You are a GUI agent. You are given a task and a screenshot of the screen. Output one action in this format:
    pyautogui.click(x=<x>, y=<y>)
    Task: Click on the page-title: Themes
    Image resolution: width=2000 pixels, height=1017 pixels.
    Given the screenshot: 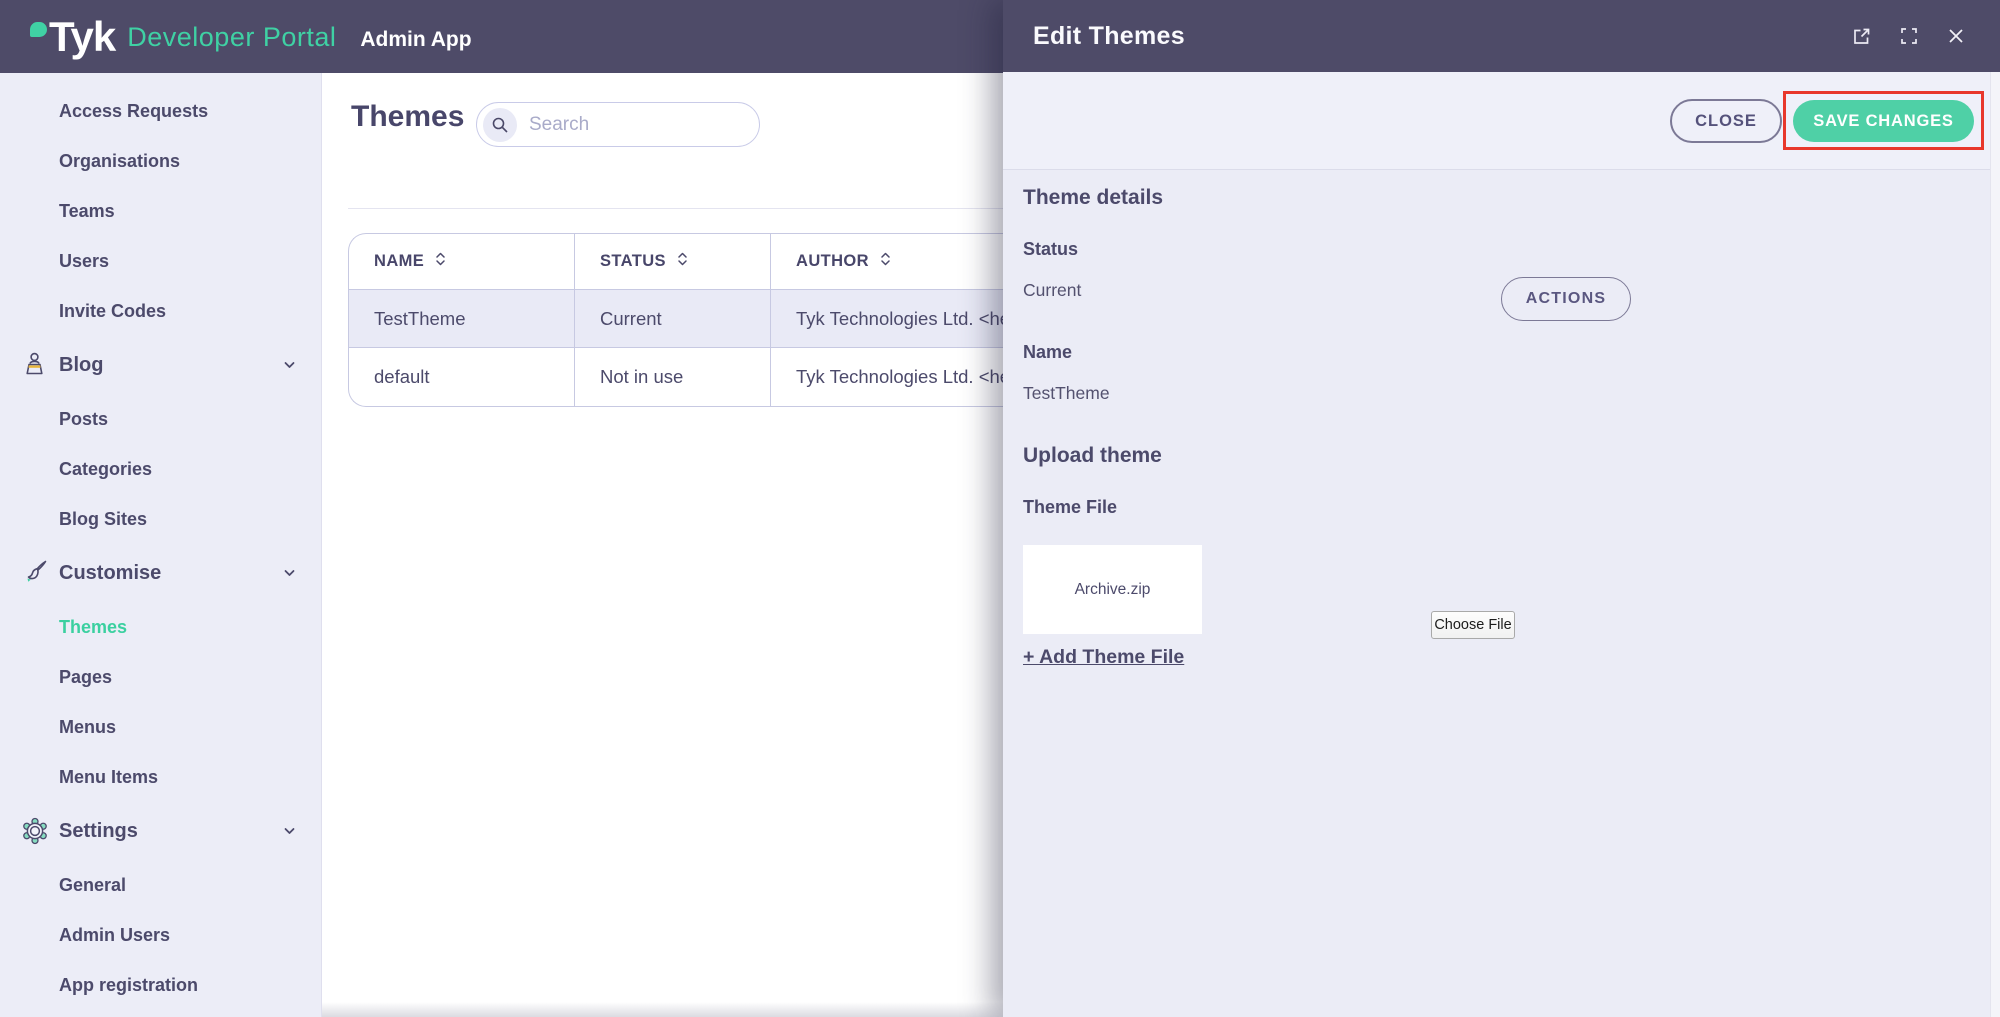 What is the action you would take?
    pyautogui.click(x=408, y=116)
    